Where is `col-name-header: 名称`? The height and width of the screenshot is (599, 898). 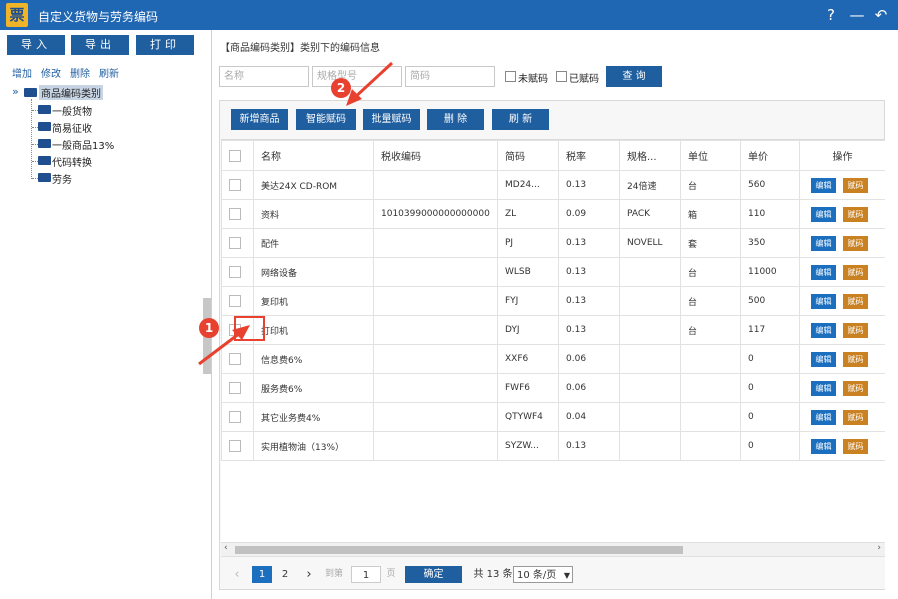 col-name-header: 名称 is located at coordinates (313, 155).